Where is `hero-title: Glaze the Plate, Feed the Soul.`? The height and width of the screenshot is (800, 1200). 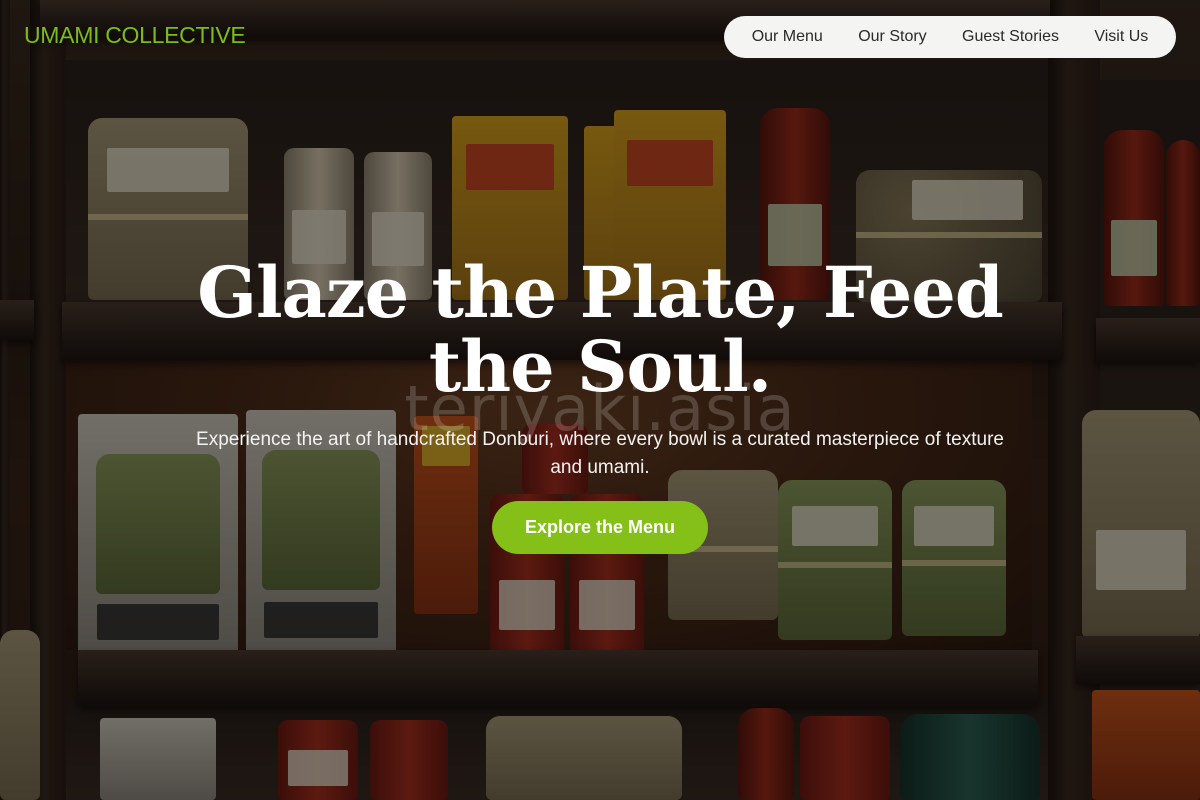
hero-title: Glaze the Plate, Feed the Soul. is located at coordinates (600, 329).